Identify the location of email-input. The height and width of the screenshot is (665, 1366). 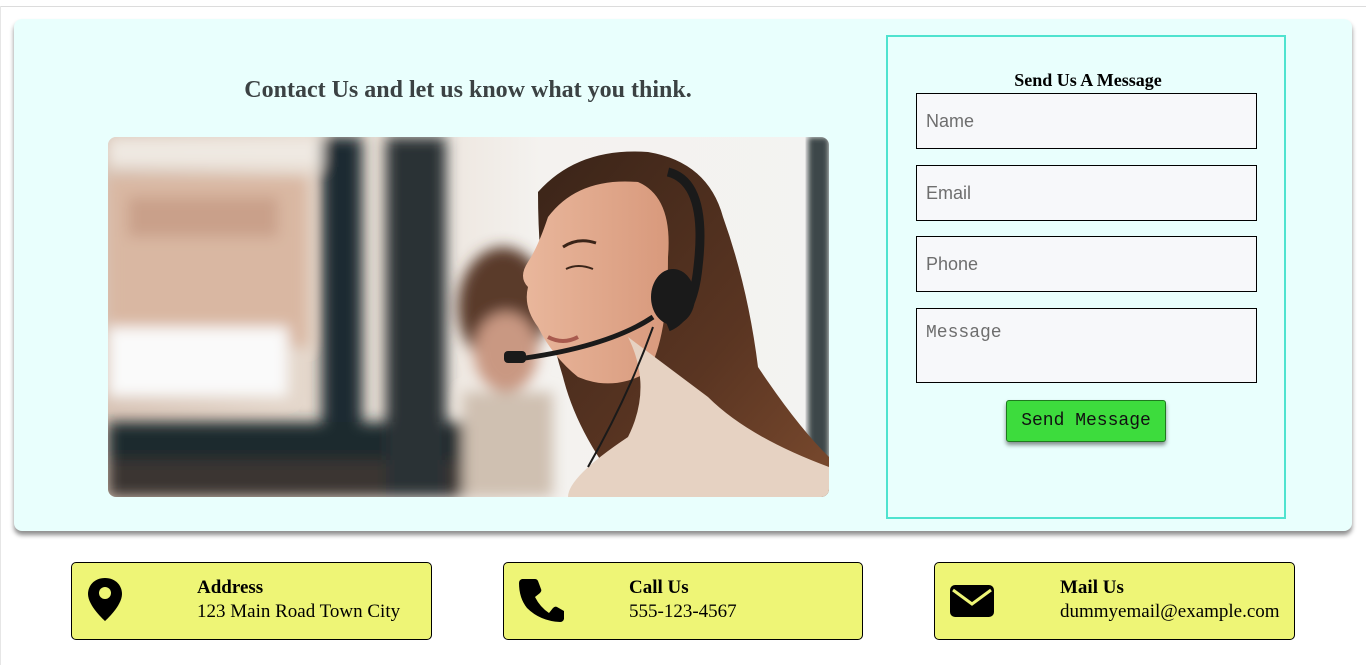
(1086, 193).